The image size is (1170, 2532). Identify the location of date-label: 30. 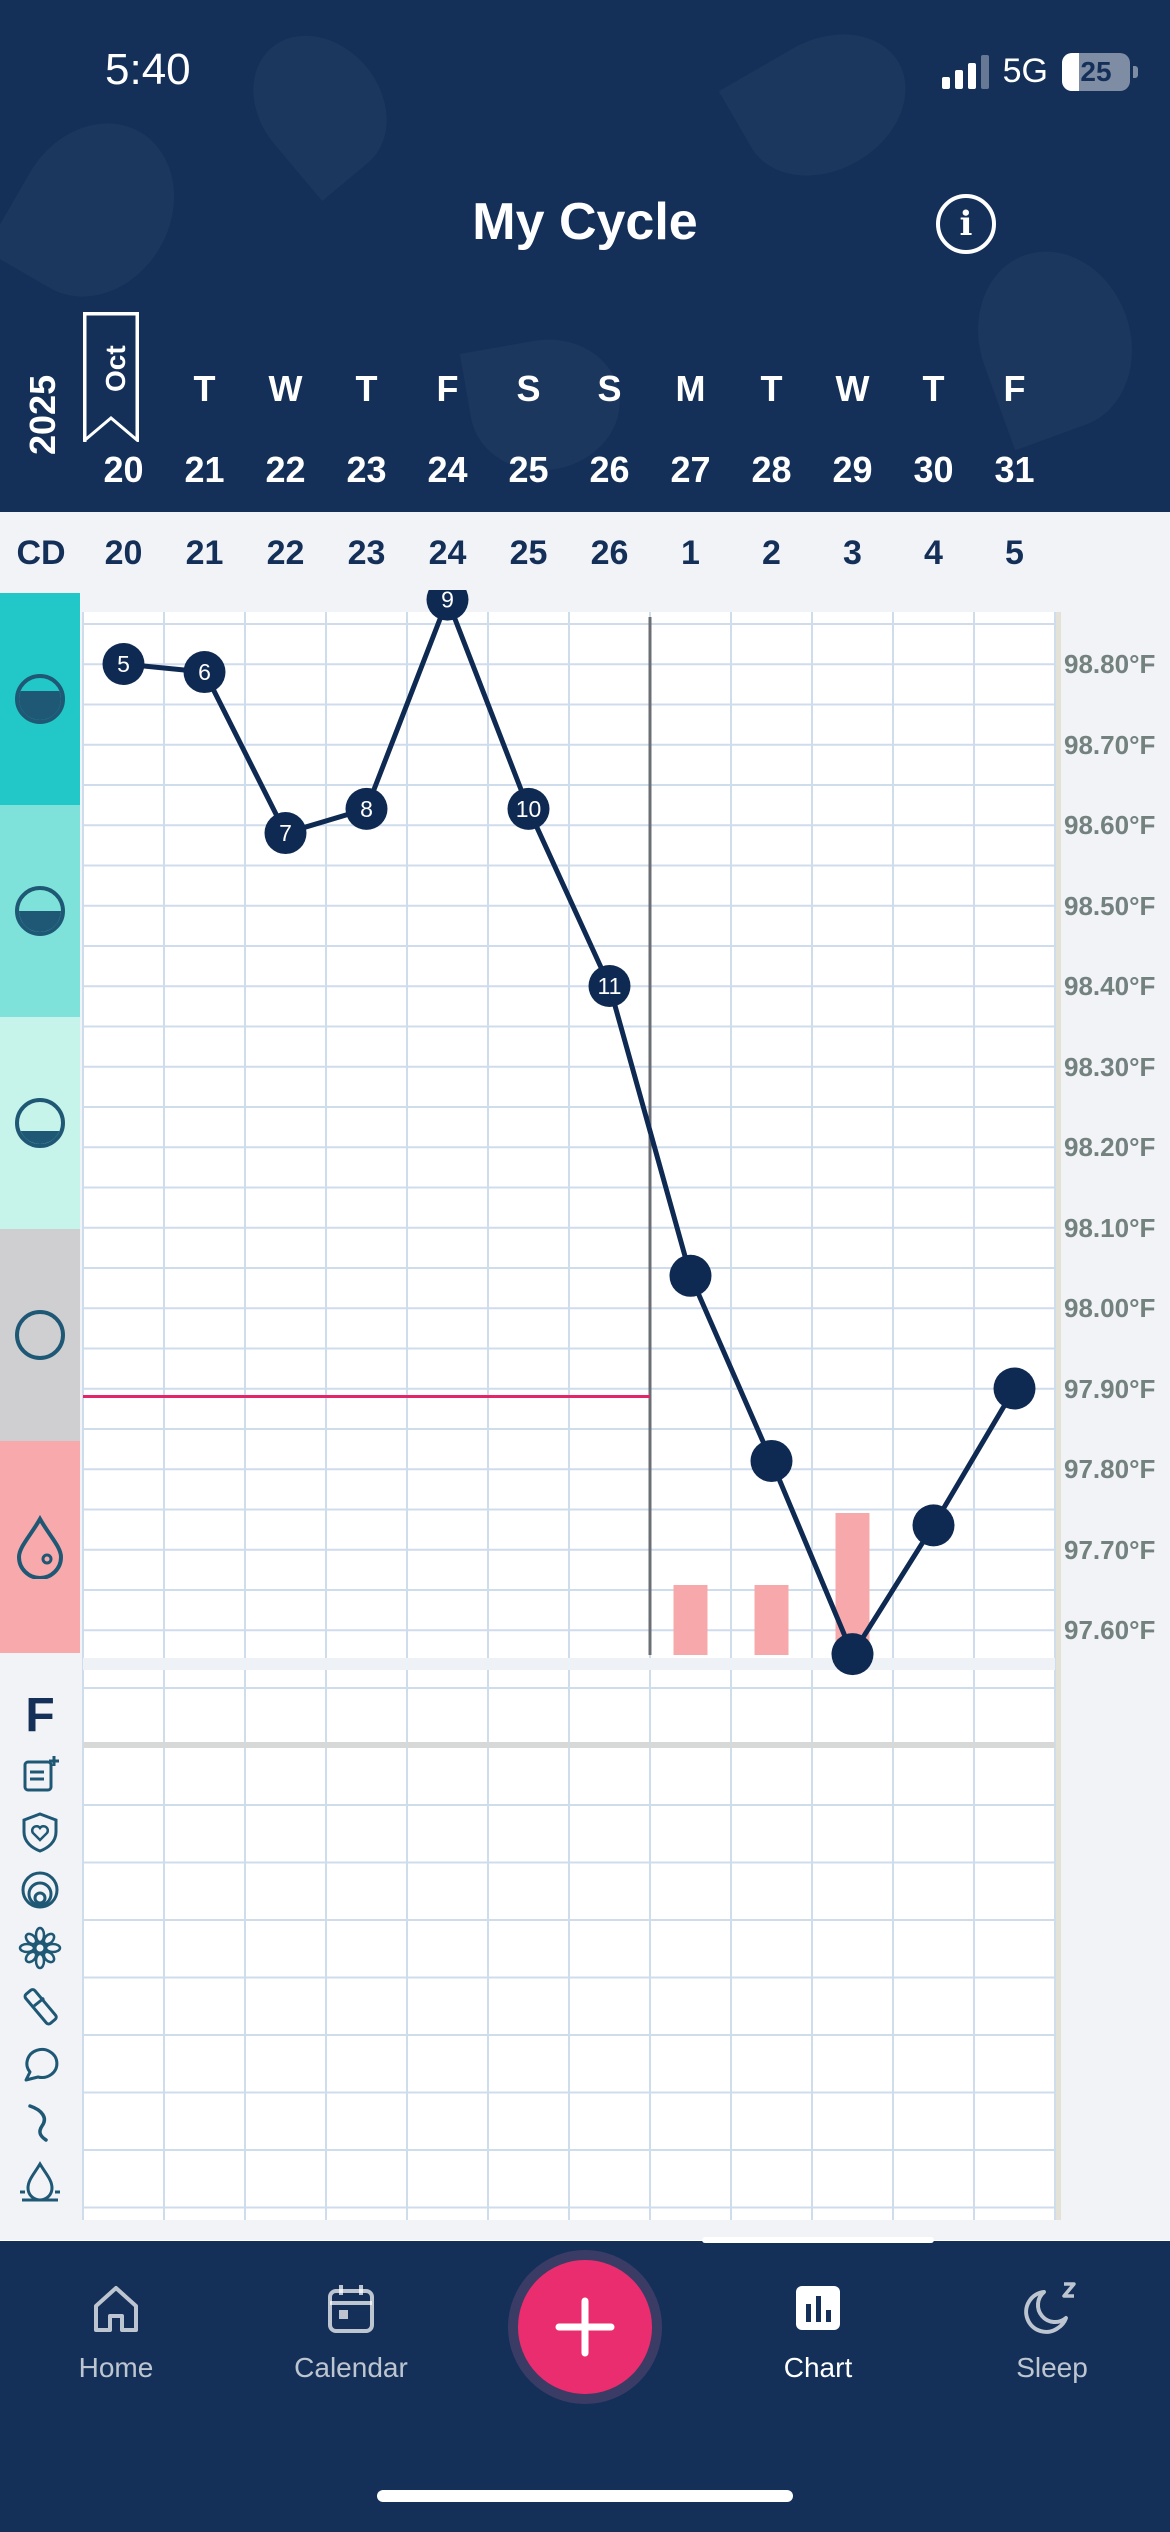
(933, 470).